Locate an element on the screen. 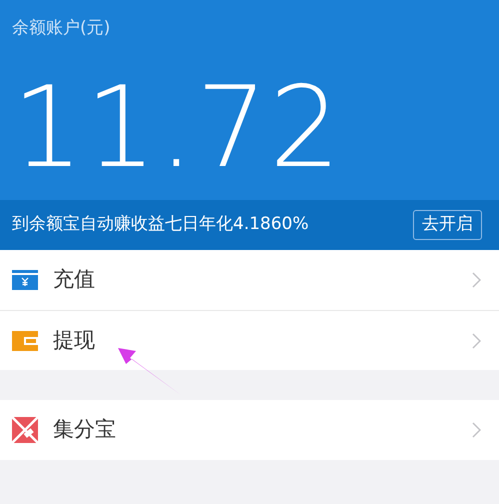 The image size is (499, 504). wallet-icon is located at coordinates (25, 340).